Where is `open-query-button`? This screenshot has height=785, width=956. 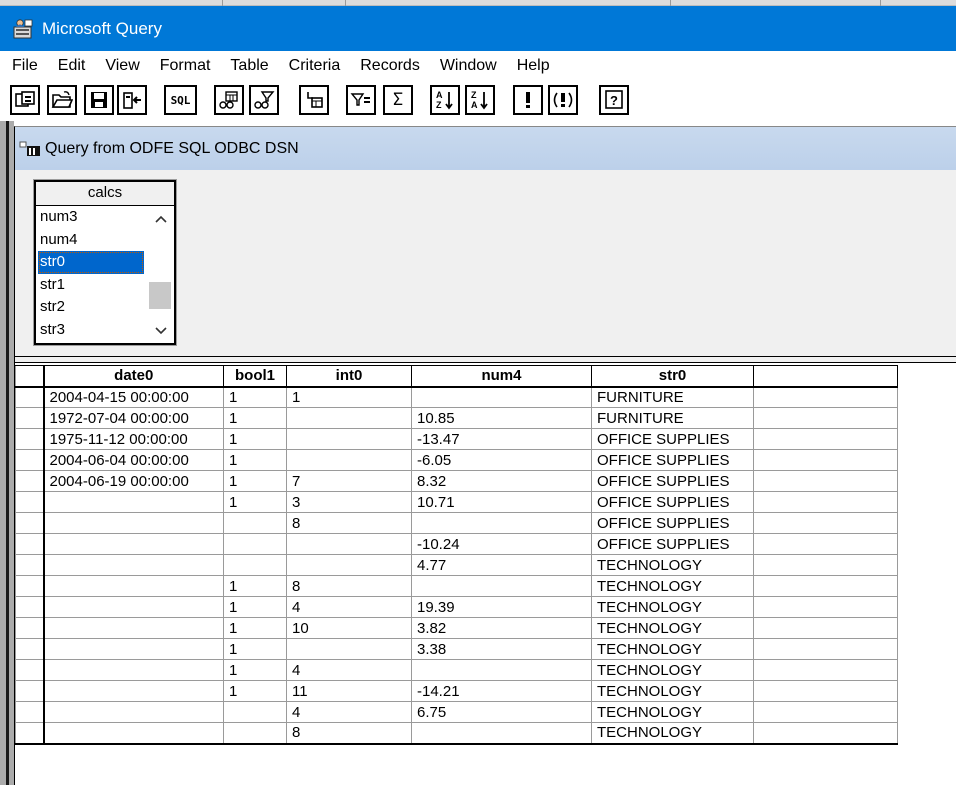
open-query-button is located at coordinates (62, 100).